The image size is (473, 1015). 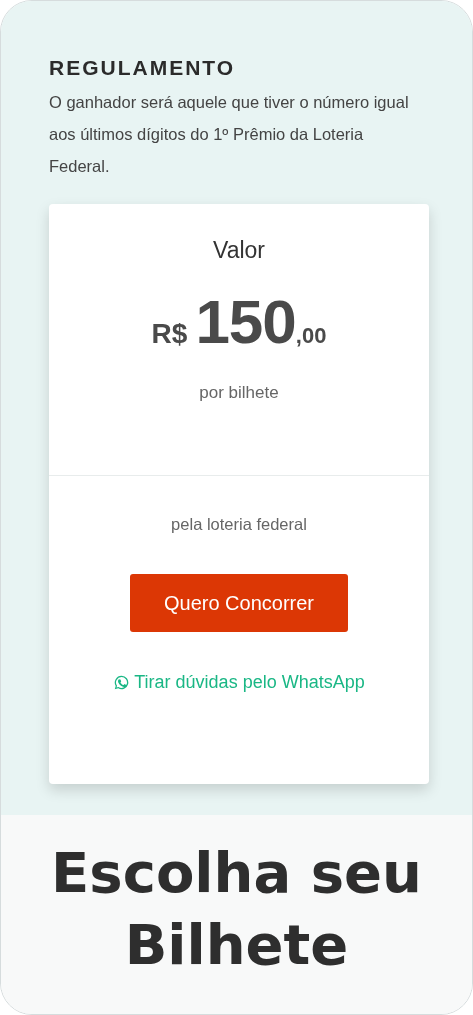 What do you see at coordinates (239, 603) in the screenshot?
I see `participate-button: Quero Concorrer` at bounding box center [239, 603].